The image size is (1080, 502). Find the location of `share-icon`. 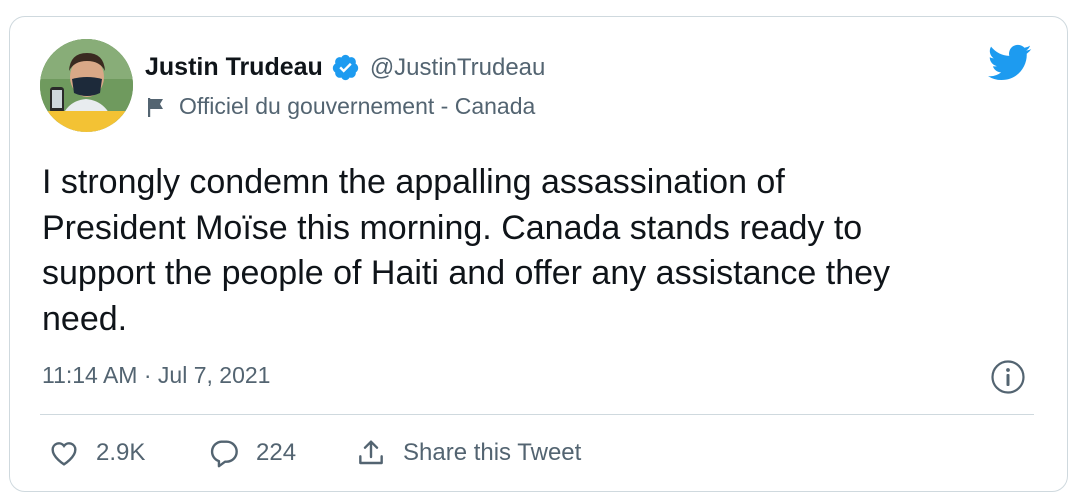

share-icon is located at coordinates (371, 452).